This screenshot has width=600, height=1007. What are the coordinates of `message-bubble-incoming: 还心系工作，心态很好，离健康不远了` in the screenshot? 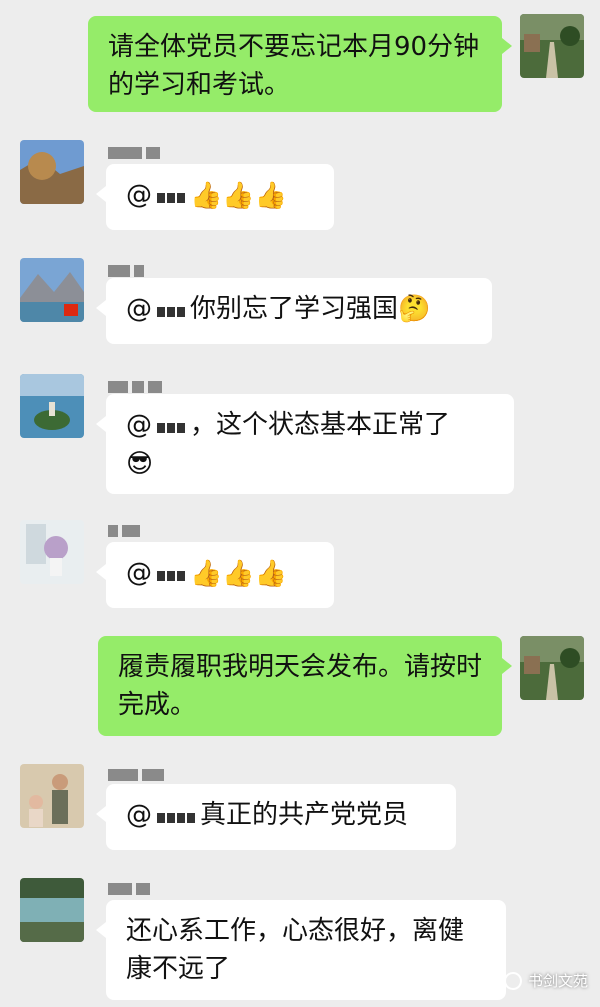 It's located at (301, 950).